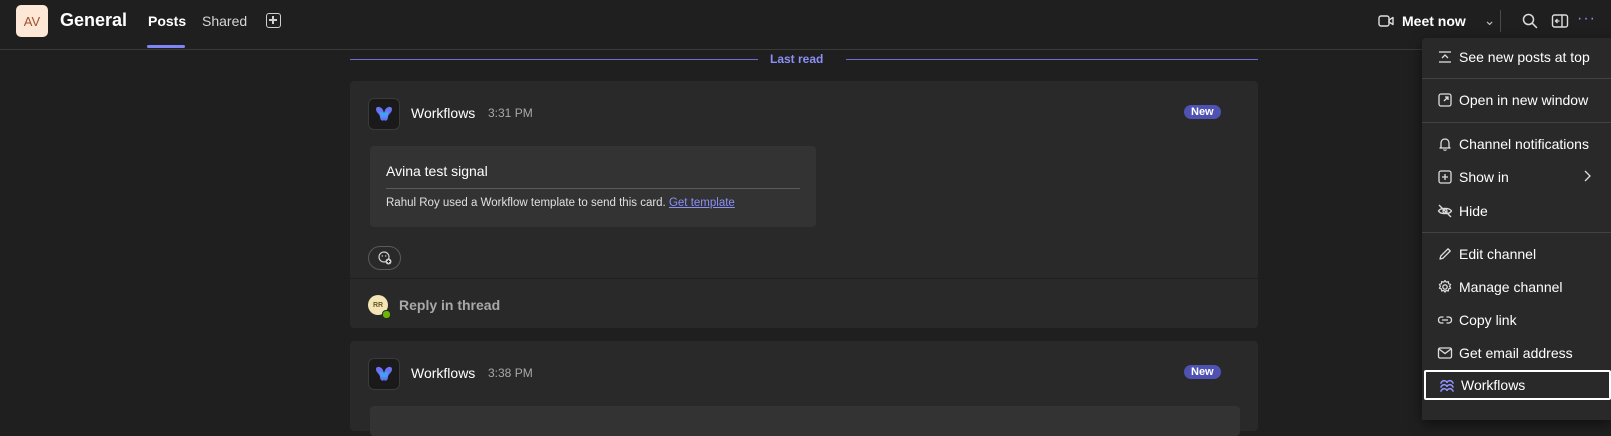 The width and height of the screenshot is (1611, 436). I want to click on last-read-label: Last read, so click(797, 59).